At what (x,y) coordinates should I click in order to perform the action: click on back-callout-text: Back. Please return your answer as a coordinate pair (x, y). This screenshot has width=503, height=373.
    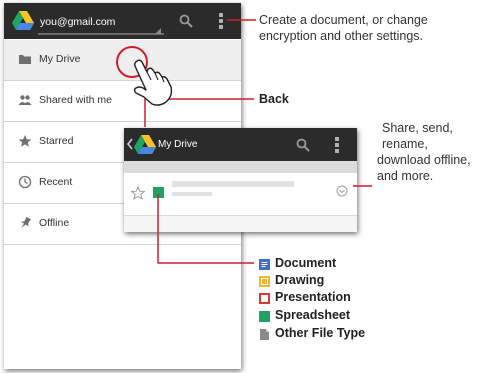
    Looking at the image, I should click on (274, 99).